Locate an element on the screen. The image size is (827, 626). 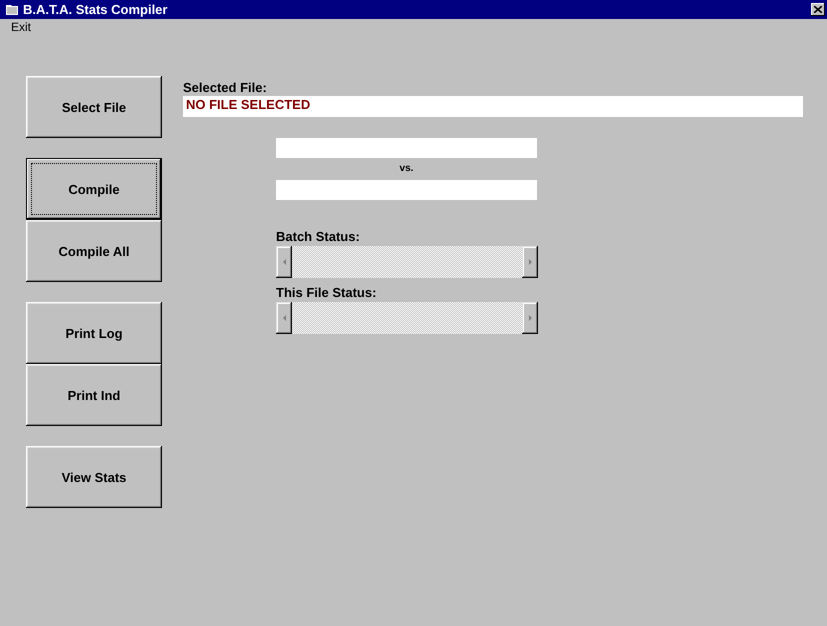
versus-label: vs. is located at coordinates (407, 169).